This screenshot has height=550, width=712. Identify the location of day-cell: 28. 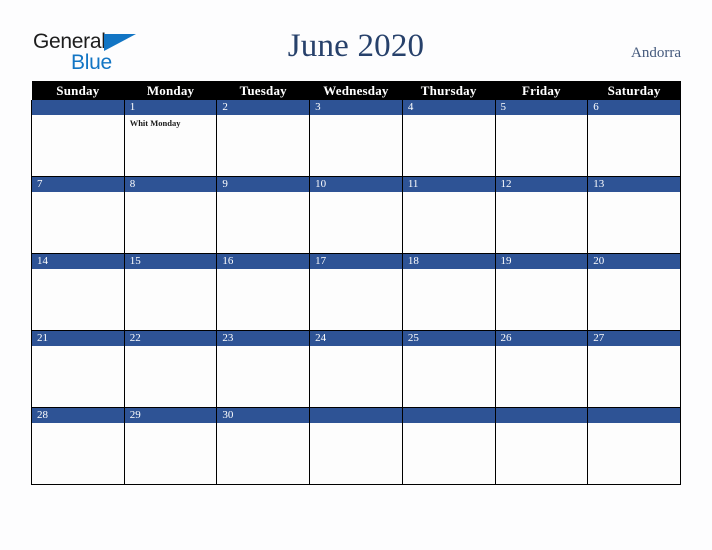
(78, 446).